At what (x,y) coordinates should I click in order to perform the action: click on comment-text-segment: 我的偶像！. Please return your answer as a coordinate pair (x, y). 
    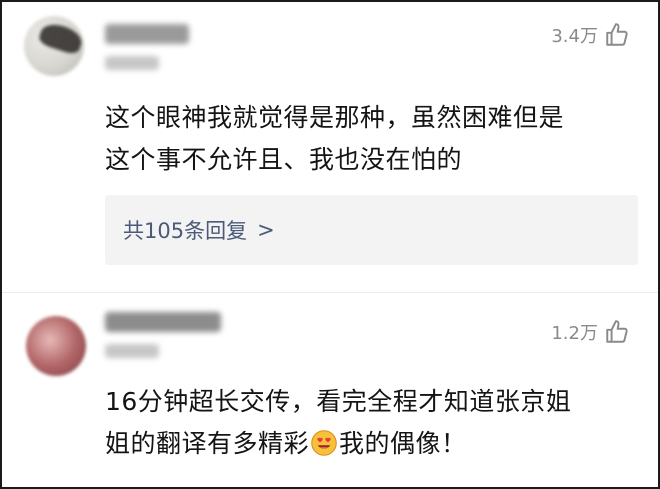
    Looking at the image, I should click on (403, 443).